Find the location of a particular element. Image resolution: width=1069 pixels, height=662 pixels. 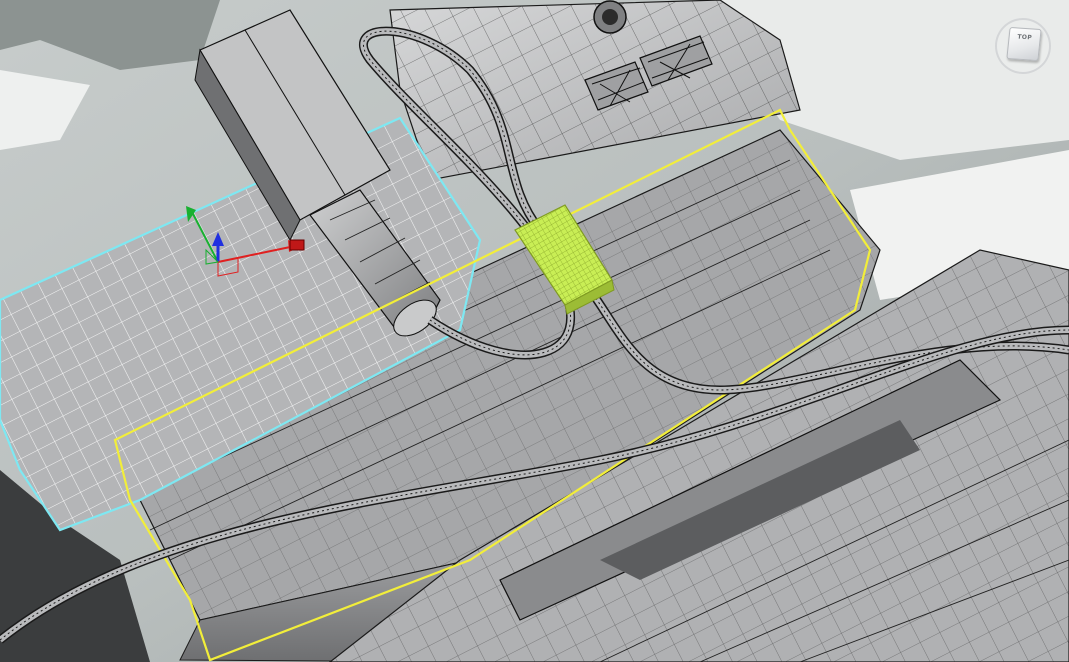

viewcube-top-face: TOP is located at coordinates (1024, 44).